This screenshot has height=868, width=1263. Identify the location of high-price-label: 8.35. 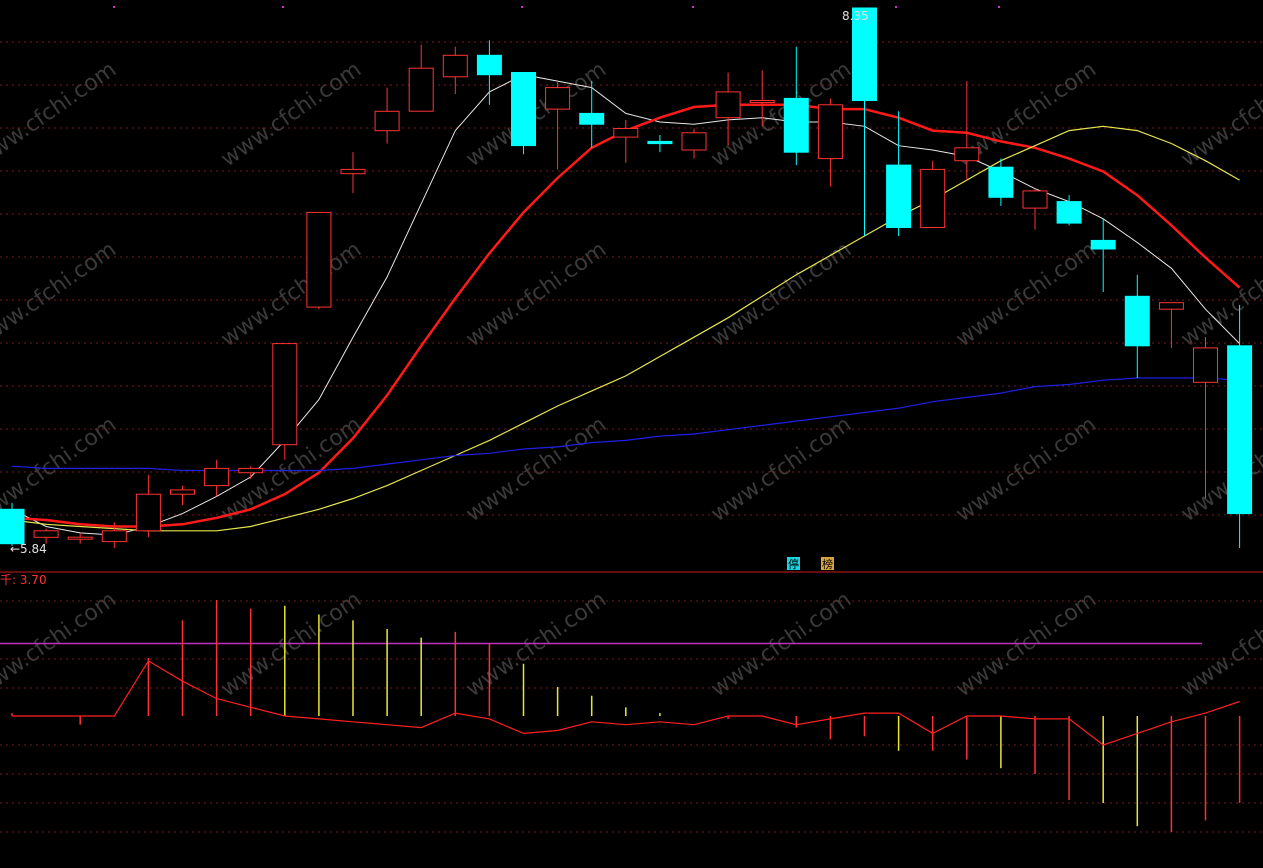
(855, 16).